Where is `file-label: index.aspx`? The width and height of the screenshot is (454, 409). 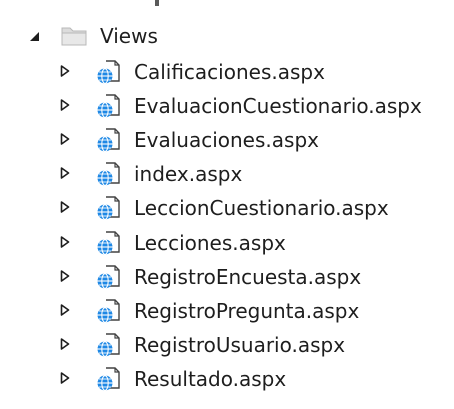 file-label: index.aspx is located at coordinates (188, 174).